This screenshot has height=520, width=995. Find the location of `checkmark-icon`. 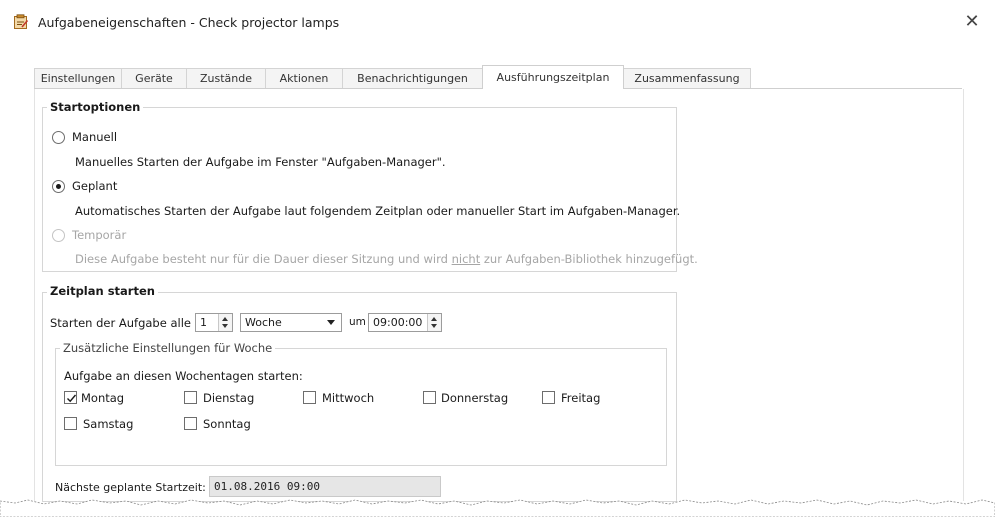

checkmark-icon is located at coordinates (72, 398).